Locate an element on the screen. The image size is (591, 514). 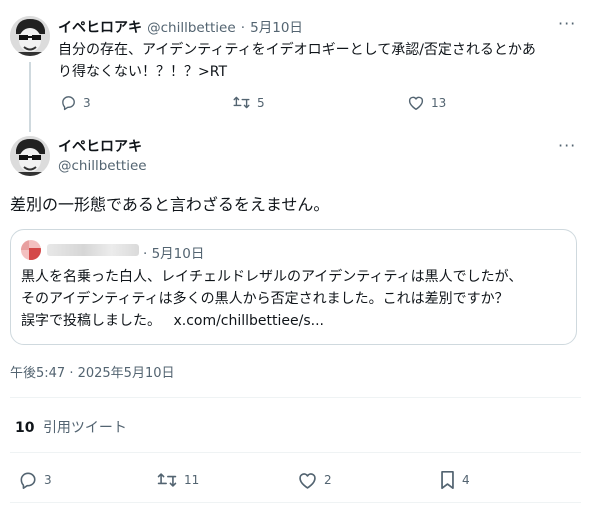
quoted-text-line: そのアイデンティティは多くの黒人から否定されました。これは差別ですか？ is located at coordinates (265, 299).